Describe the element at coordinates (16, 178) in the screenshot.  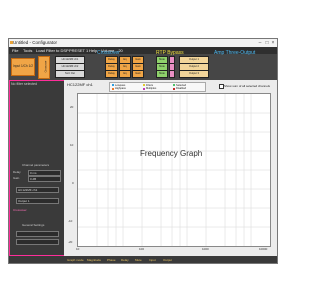
I see `gain-label: Gain` at that location.